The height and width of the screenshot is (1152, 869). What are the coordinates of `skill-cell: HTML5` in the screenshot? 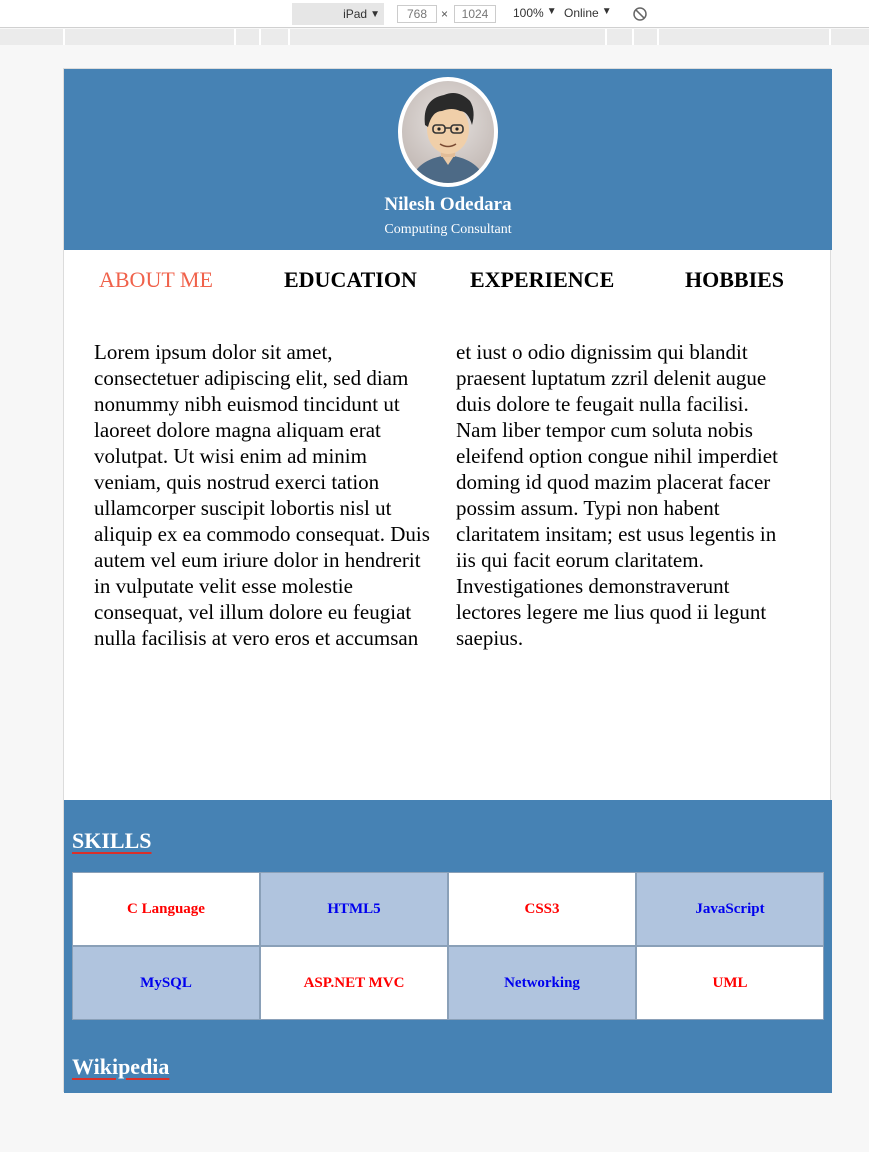 It's located at (354, 909).